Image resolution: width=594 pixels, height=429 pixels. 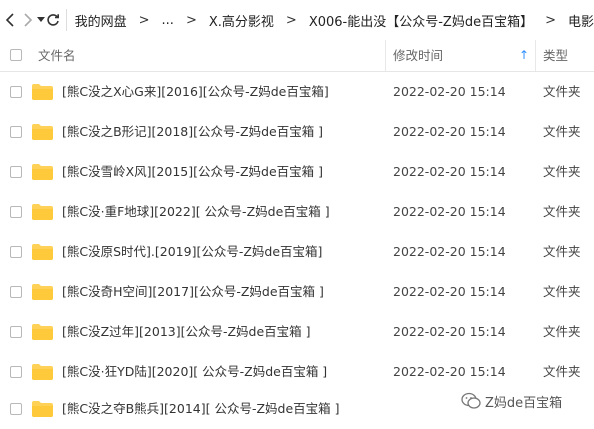 I want to click on file-name: [熊C没之X心G来][2016][公众号-Z妈de百宝箱], so click(x=195, y=92).